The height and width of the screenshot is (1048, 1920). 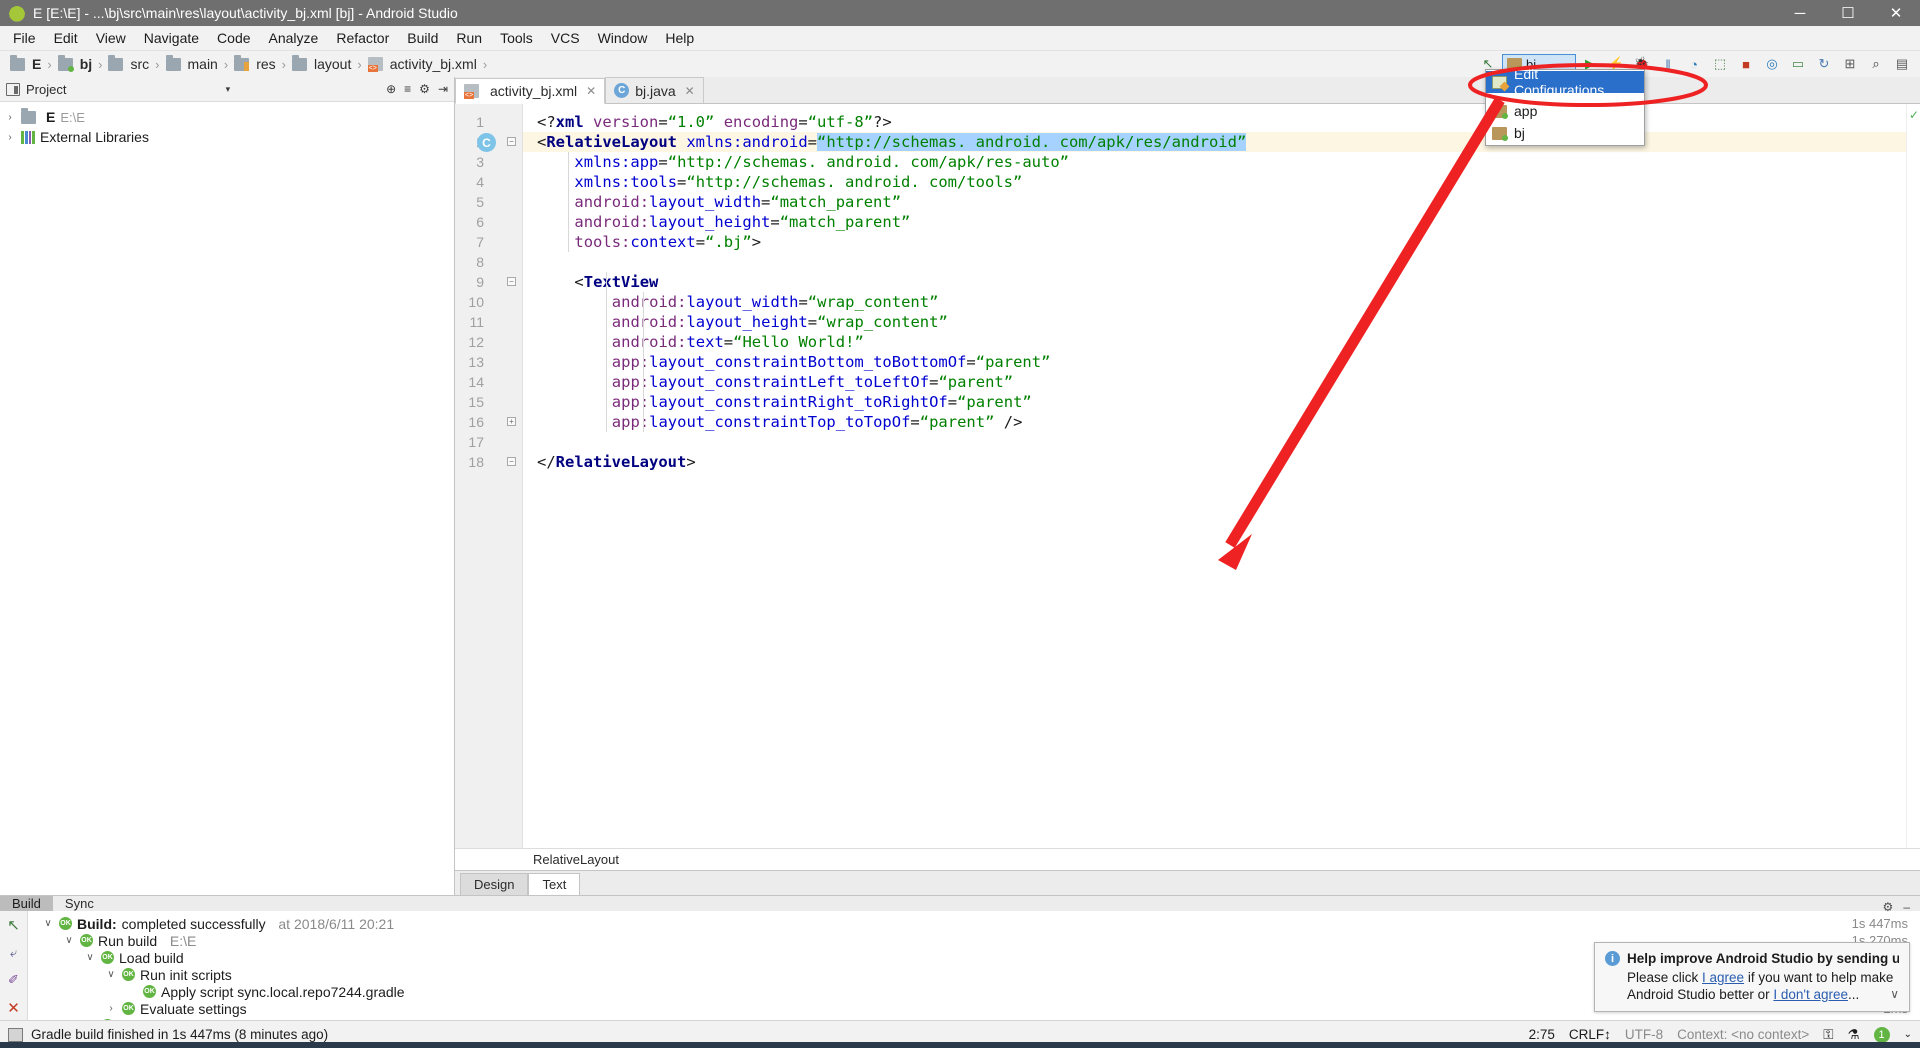 I want to click on menu-view: View, so click(x=111, y=38).